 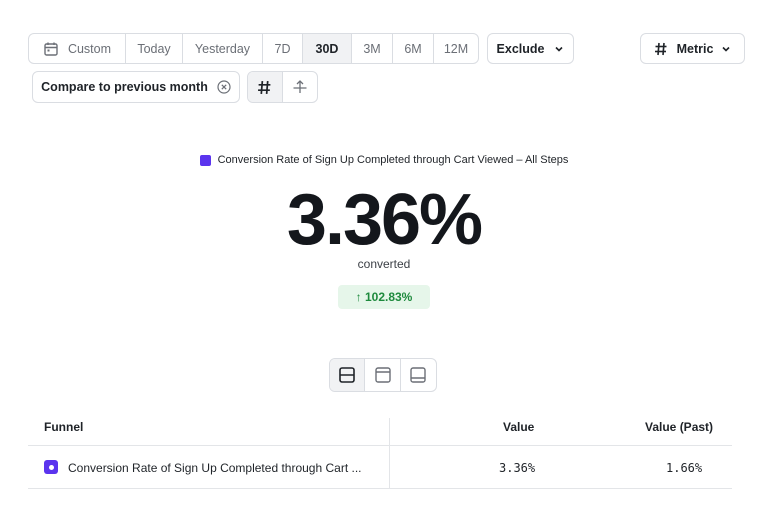 What do you see at coordinates (384, 220) in the screenshot?
I see `metric-value: 3.36%` at bounding box center [384, 220].